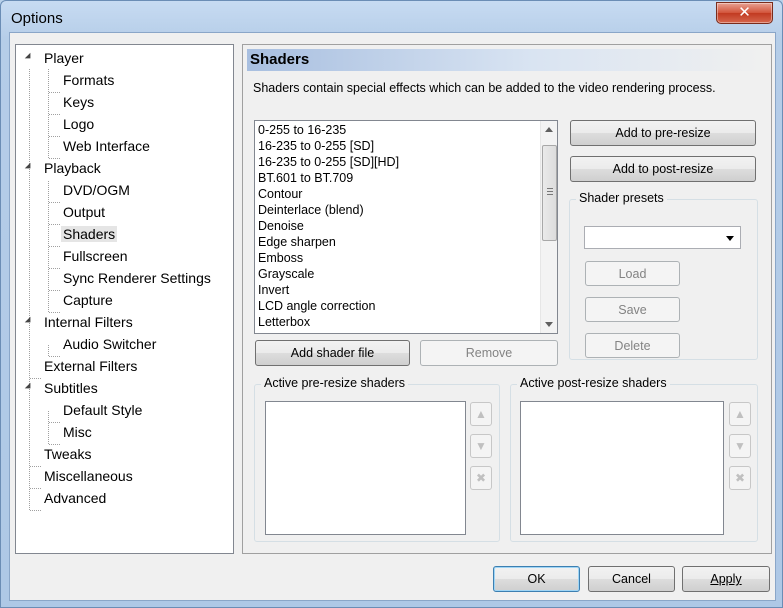 The height and width of the screenshot is (608, 783). What do you see at coordinates (406, 322) in the screenshot?
I see `shader-list-item: Letterbox` at bounding box center [406, 322].